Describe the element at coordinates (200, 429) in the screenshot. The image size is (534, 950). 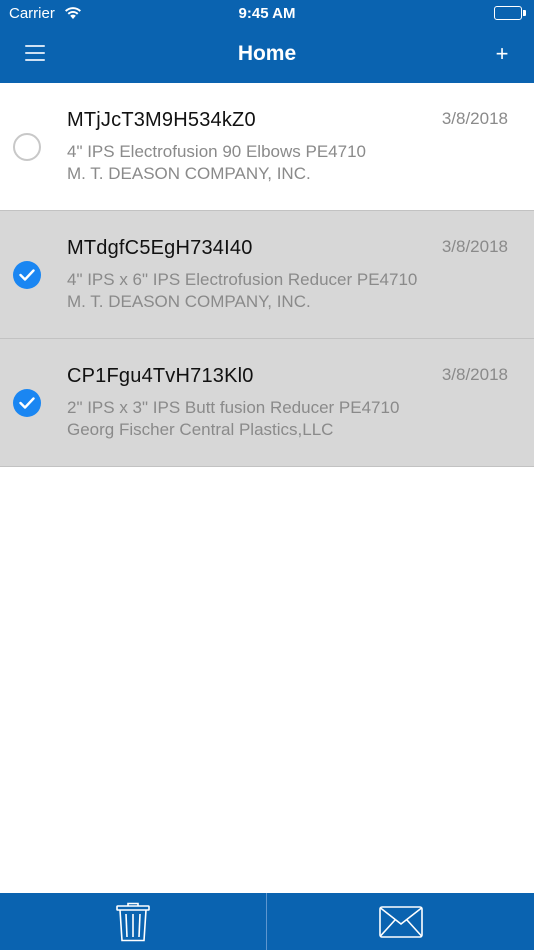
I see `item-company: Georg Fischer Central Plastics,LLC` at that location.